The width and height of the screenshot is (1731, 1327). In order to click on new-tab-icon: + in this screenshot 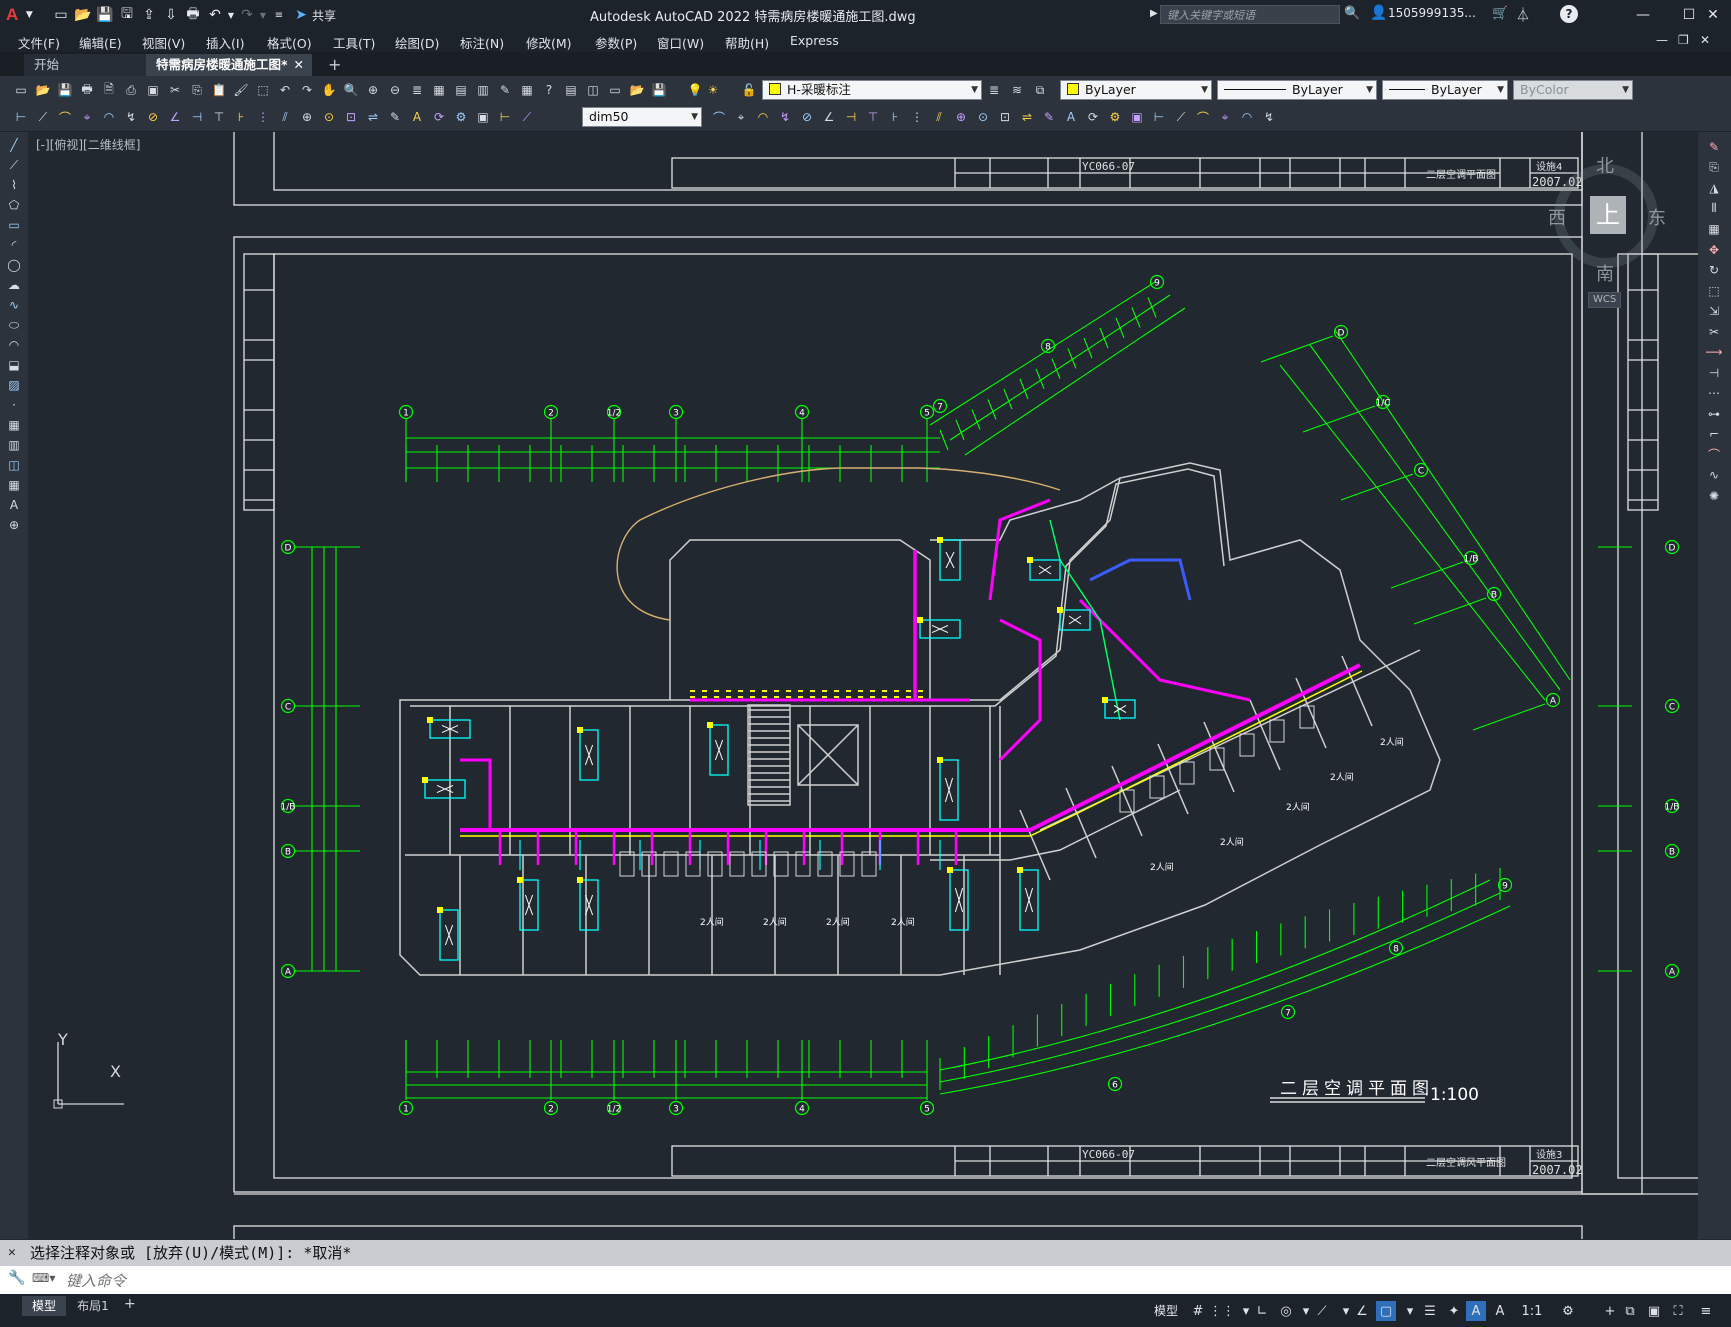, I will do `click(330, 65)`.